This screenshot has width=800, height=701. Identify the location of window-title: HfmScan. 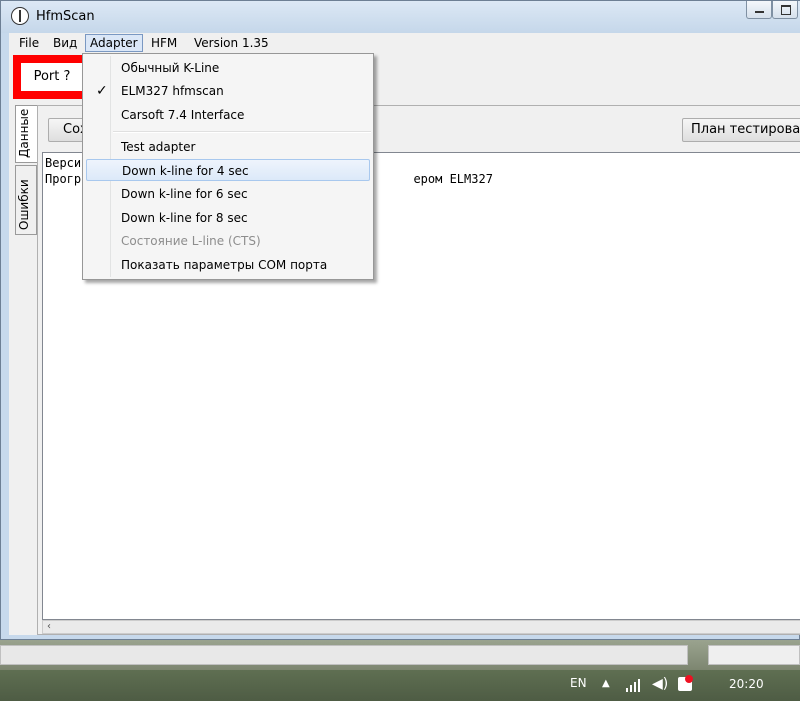
(65, 16).